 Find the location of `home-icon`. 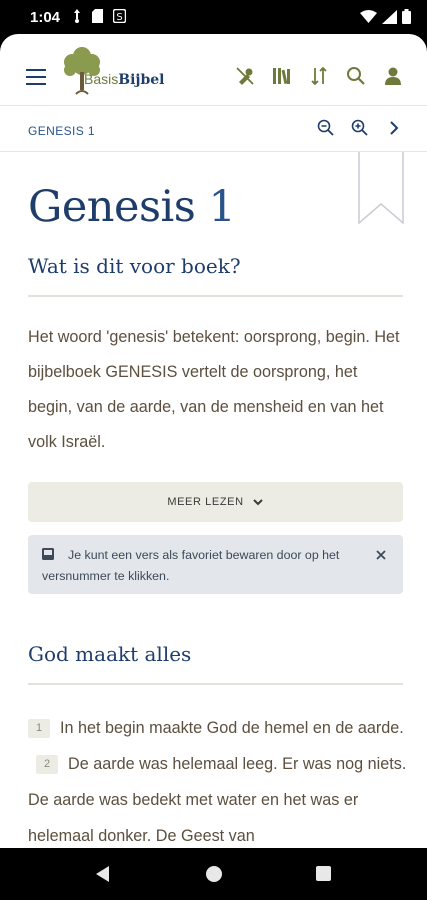

home-icon is located at coordinates (214, 874).